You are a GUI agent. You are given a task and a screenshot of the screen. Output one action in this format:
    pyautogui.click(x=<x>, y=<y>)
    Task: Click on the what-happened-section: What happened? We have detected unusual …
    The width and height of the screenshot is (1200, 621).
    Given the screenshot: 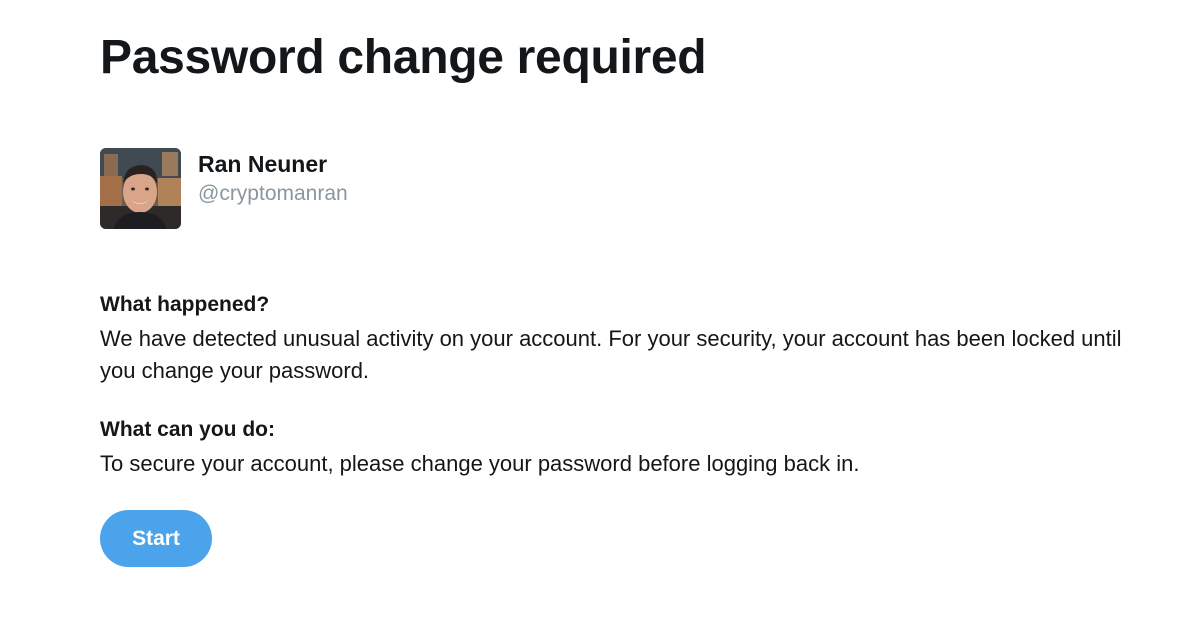 What is the action you would take?
    pyautogui.click(x=620, y=339)
    